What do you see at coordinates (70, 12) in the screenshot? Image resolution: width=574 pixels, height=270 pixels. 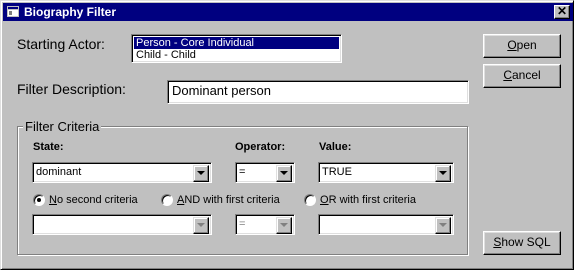 I see `window-title: Biography Filter` at bounding box center [70, 12].